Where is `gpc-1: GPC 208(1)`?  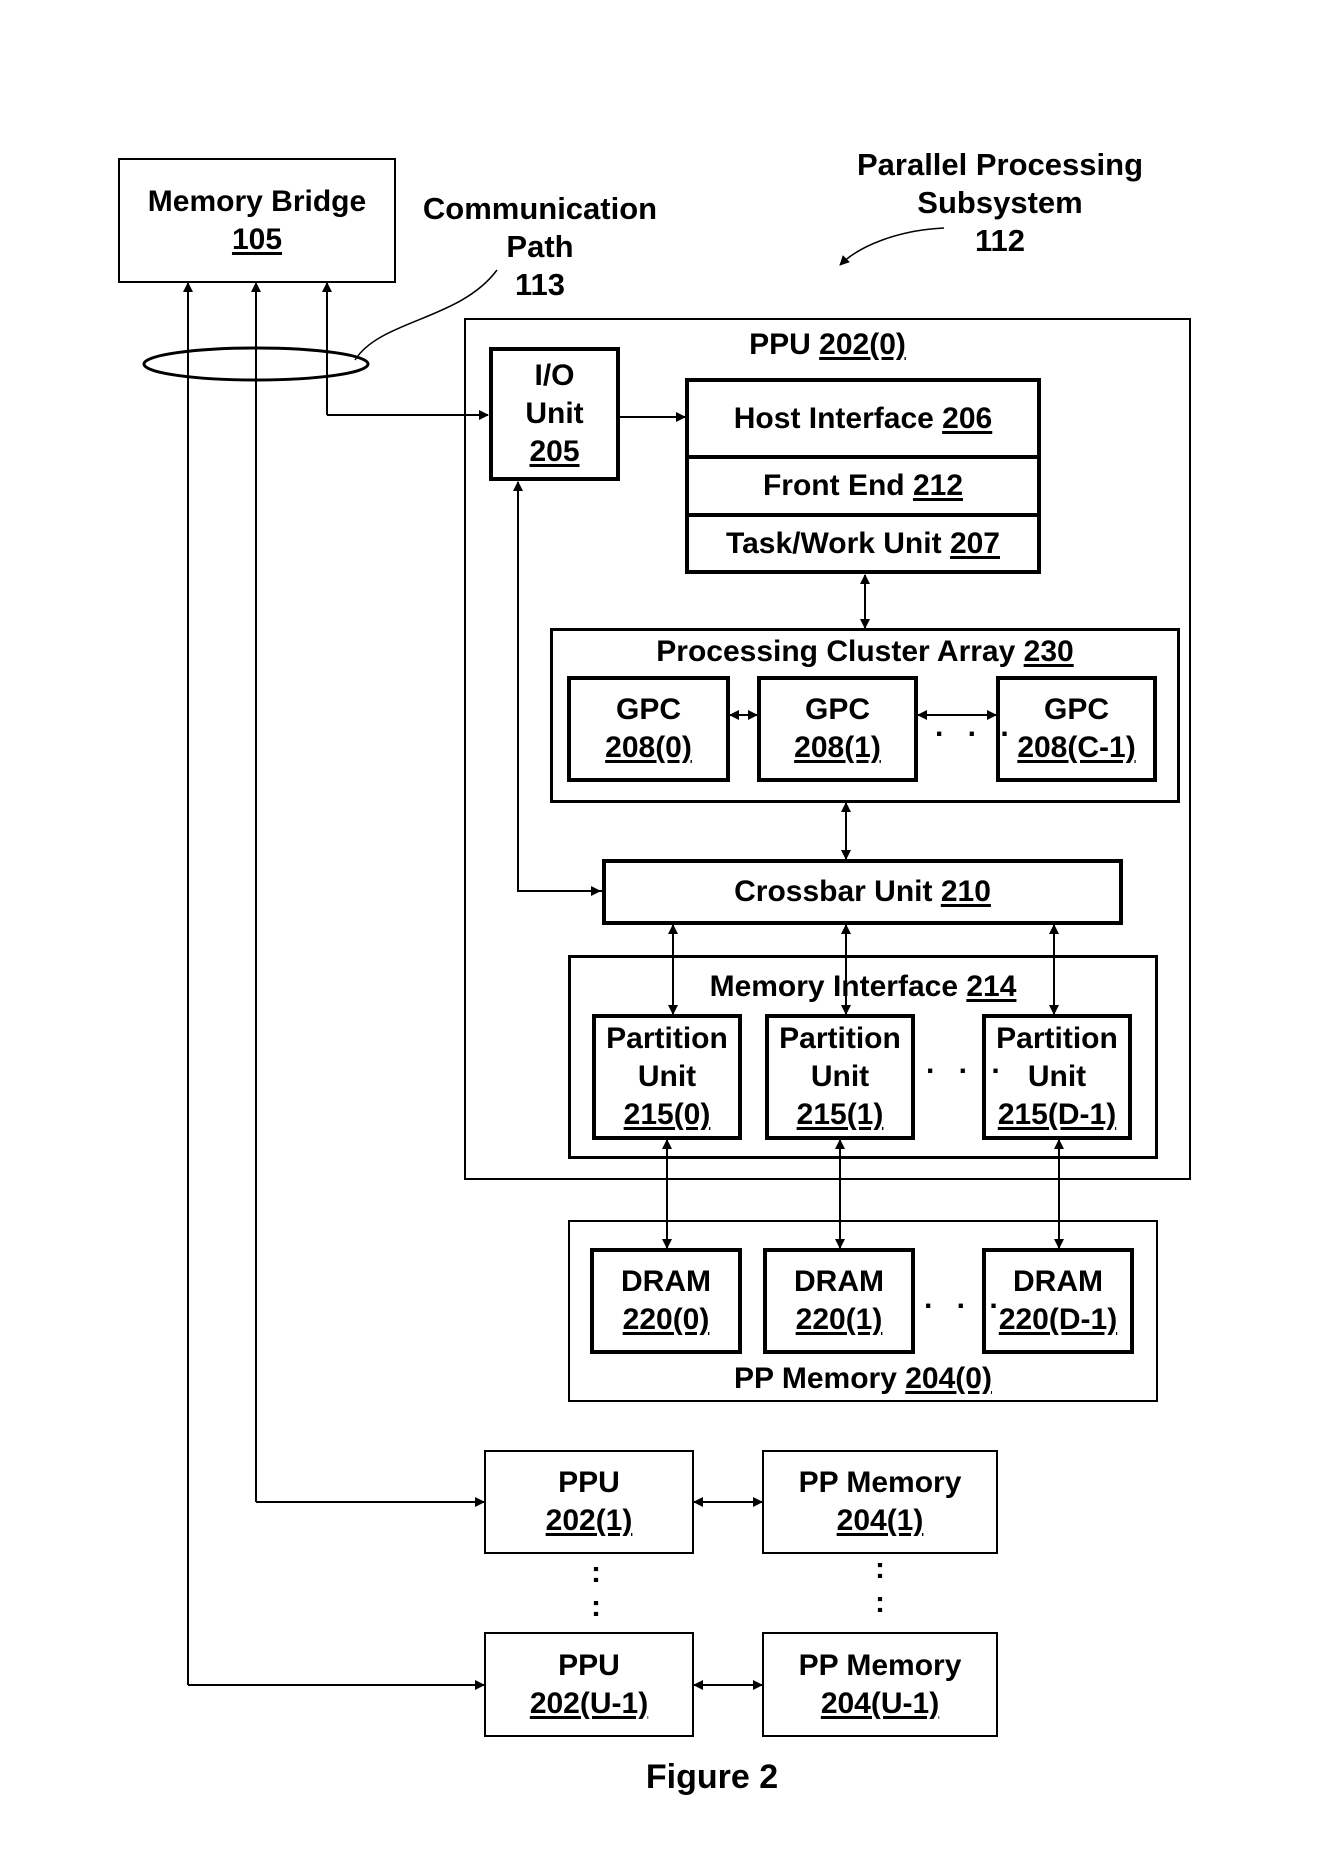
gpc-1: GPC 208(1) is located at coordinates (837, 729).